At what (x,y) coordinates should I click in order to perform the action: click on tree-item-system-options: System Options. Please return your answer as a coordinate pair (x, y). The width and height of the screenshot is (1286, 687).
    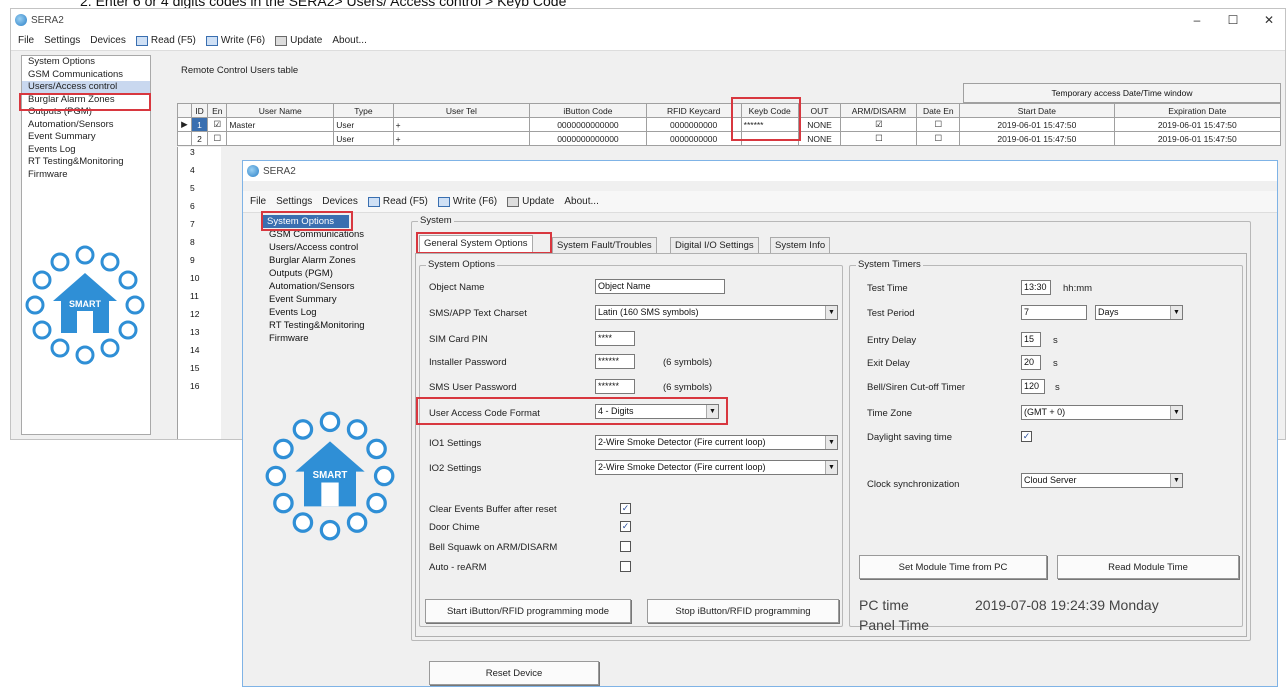
    Looking at the image, I should click on (86, 62).